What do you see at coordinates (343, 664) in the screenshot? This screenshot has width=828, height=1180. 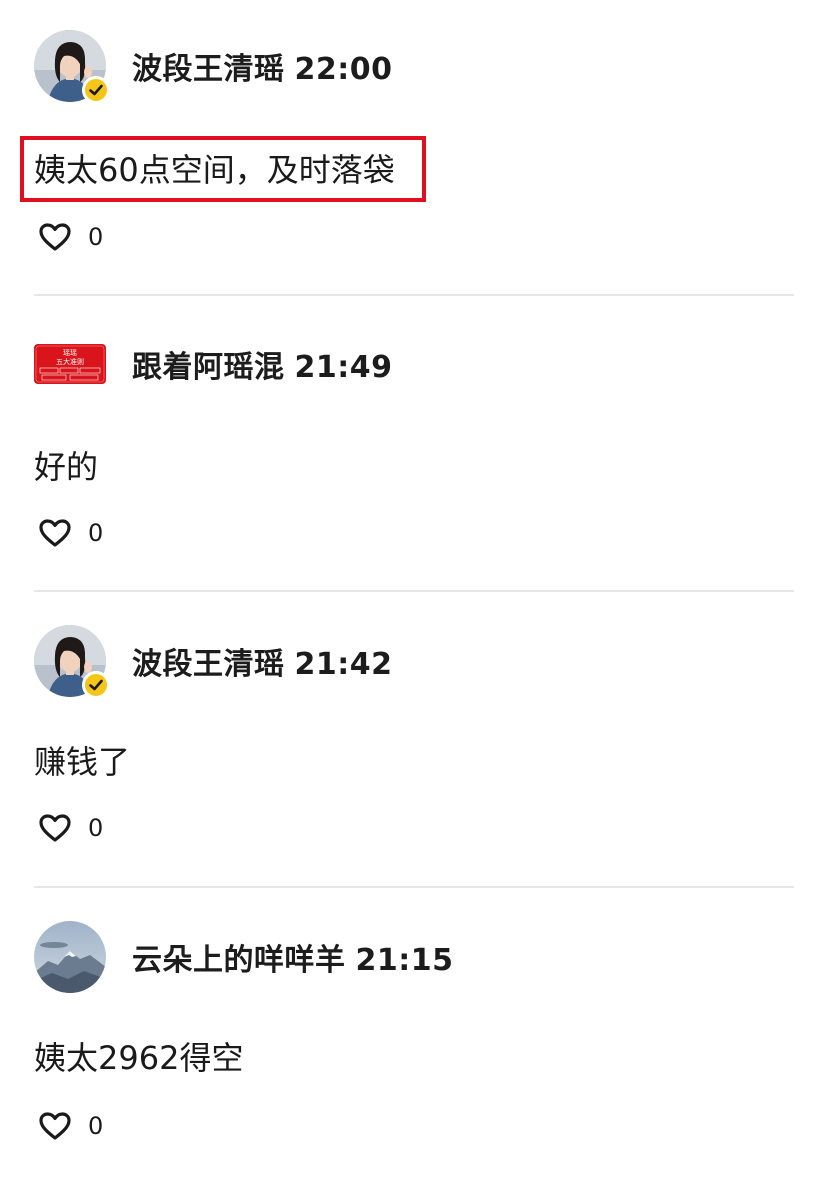 I see `timestamp: 21:42` at bounding box center [343, 664].